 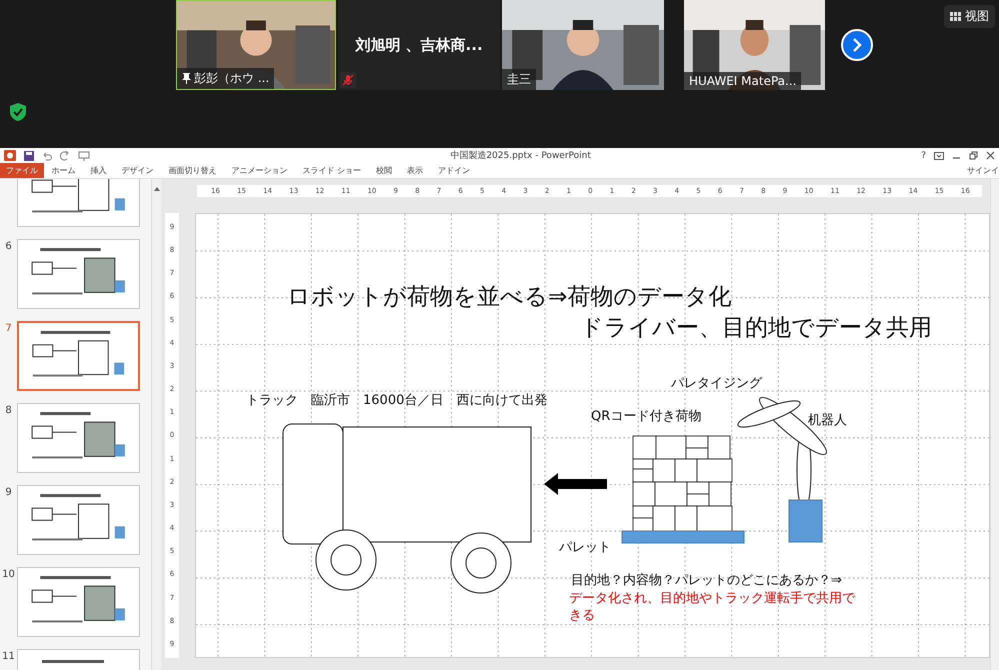 What do you see at coordinates (84, 155) in the screenshot?
I see `presentation-icon` at bounding box center [84, 155].